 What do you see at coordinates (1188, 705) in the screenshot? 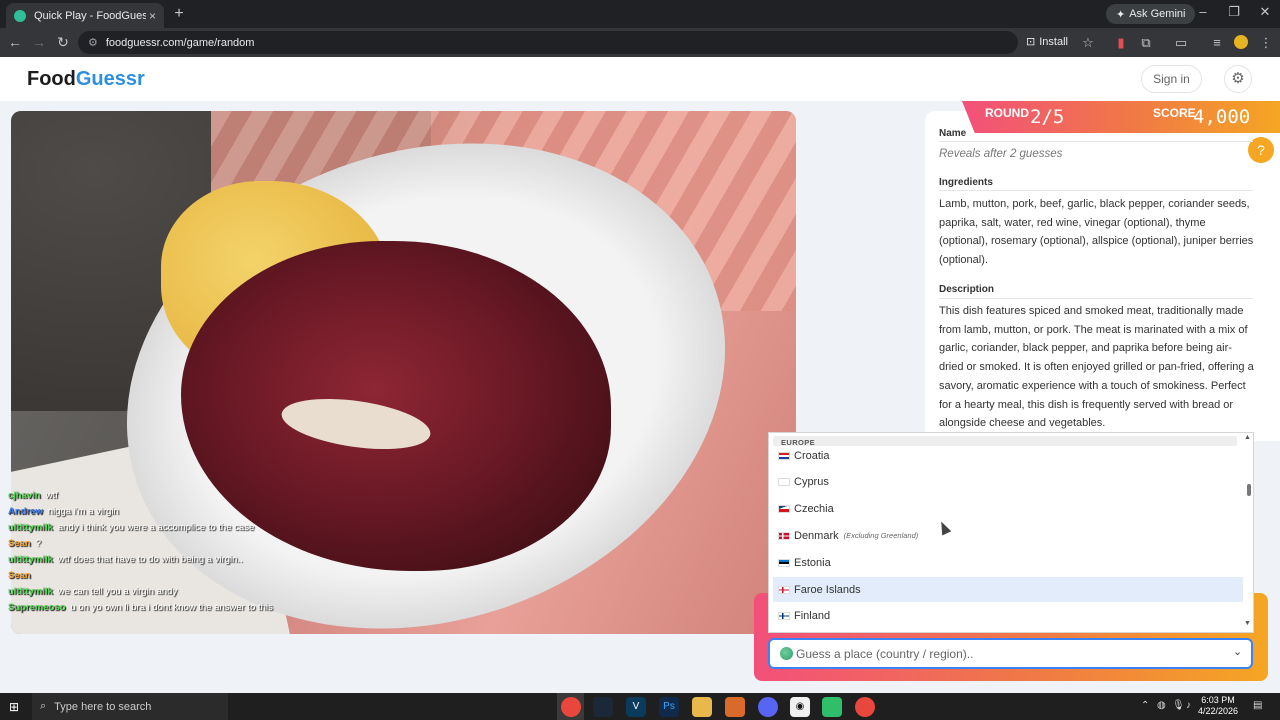
I see `volume-icon: ♪` at bounding box center [1188, 705].